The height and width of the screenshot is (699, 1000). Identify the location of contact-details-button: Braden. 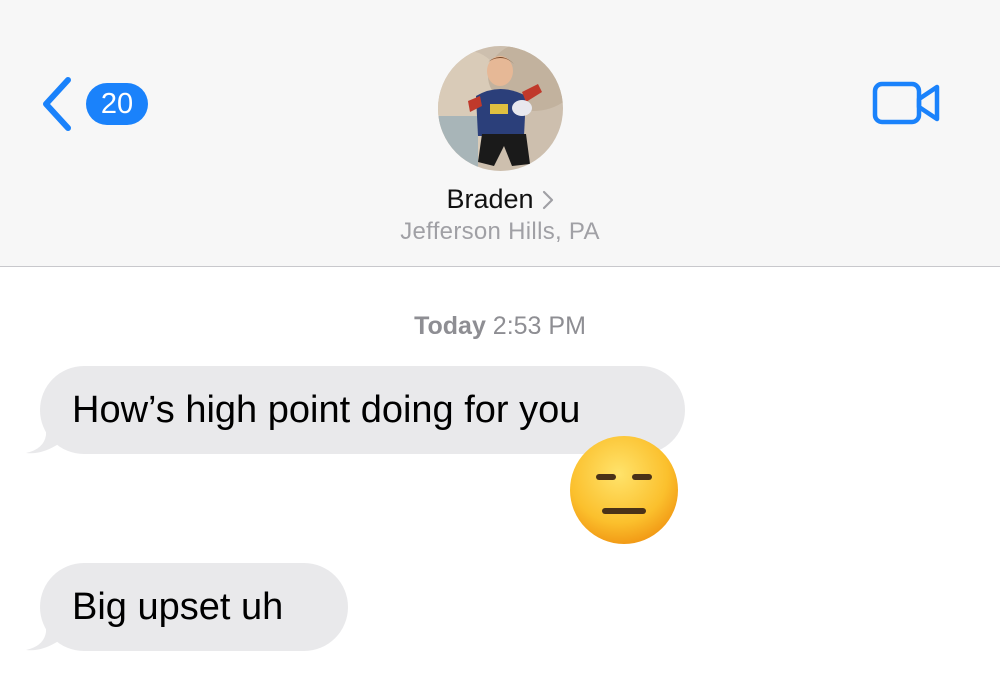
(500, 199).